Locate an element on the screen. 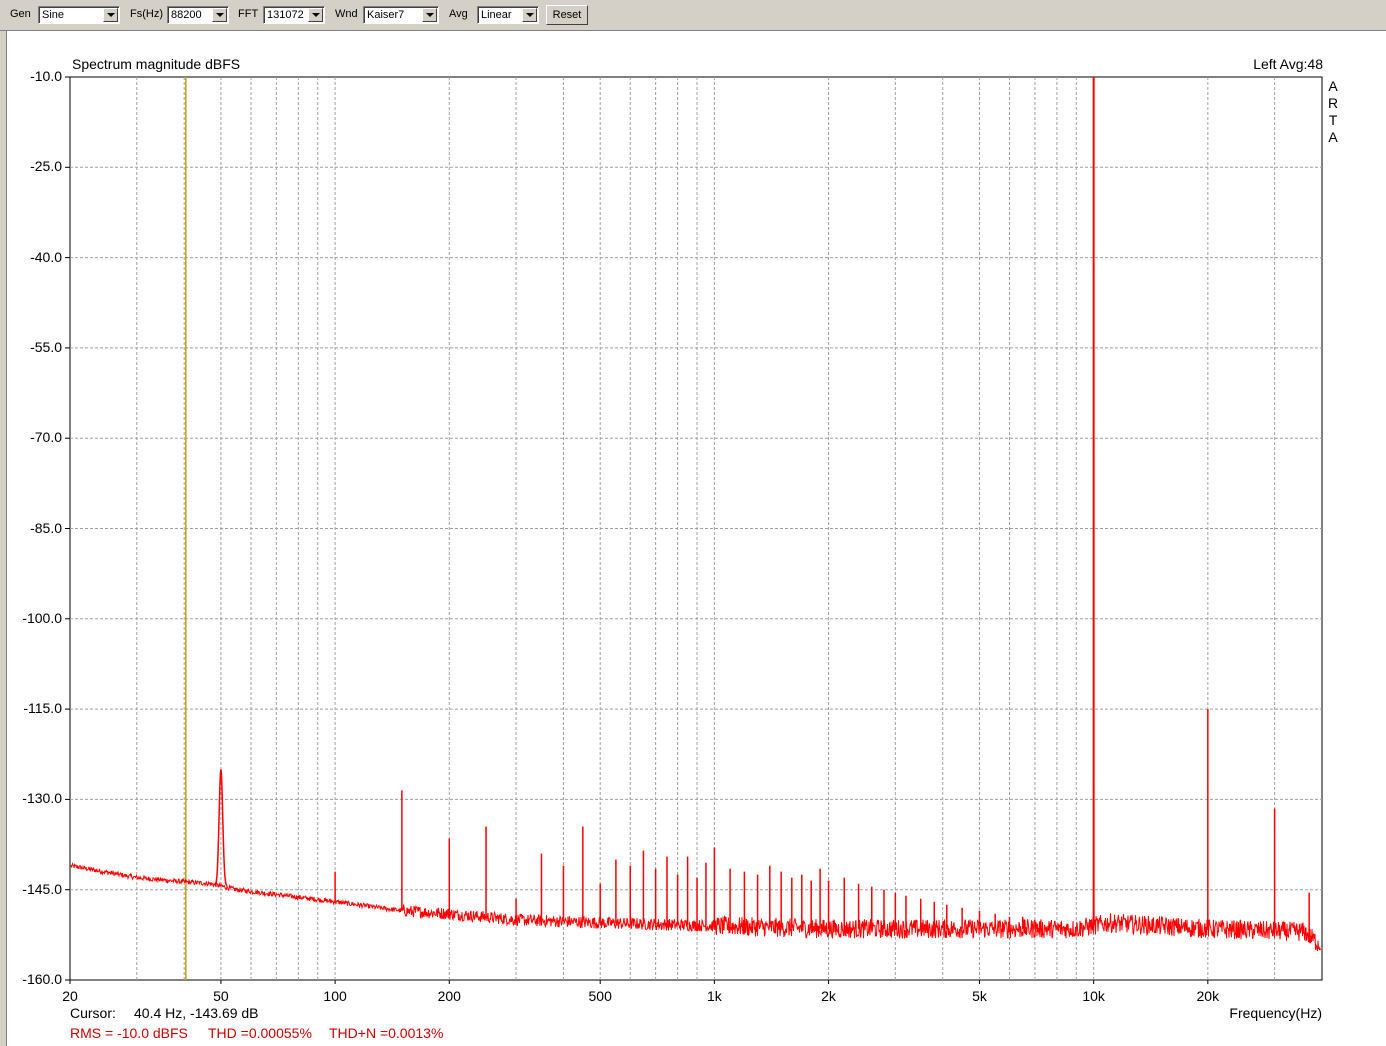 This screenshot has width=1386, height=1046. x-tick-label: 50 is located at coordinates (221, 996).